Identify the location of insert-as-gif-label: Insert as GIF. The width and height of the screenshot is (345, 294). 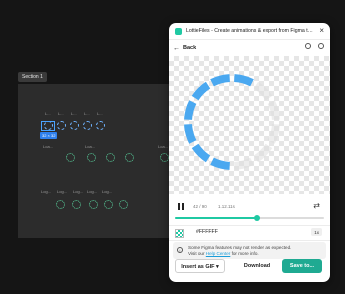
(198, 267).